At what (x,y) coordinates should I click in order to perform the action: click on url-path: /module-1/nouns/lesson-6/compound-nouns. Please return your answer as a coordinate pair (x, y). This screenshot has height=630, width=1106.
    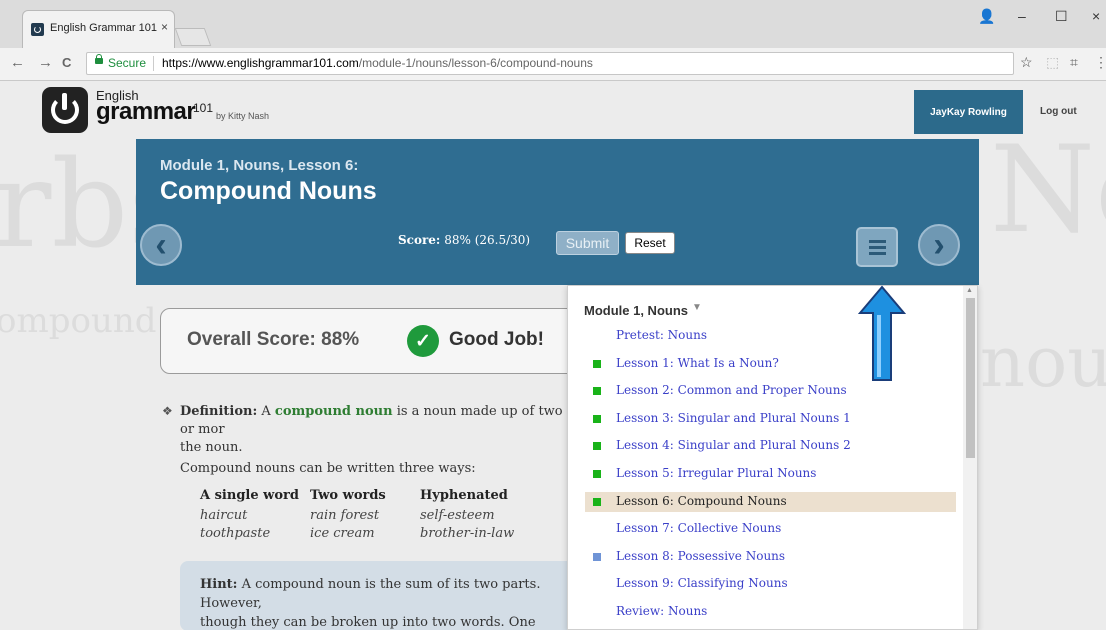
    Looking at the image, I should click on (475, 63).